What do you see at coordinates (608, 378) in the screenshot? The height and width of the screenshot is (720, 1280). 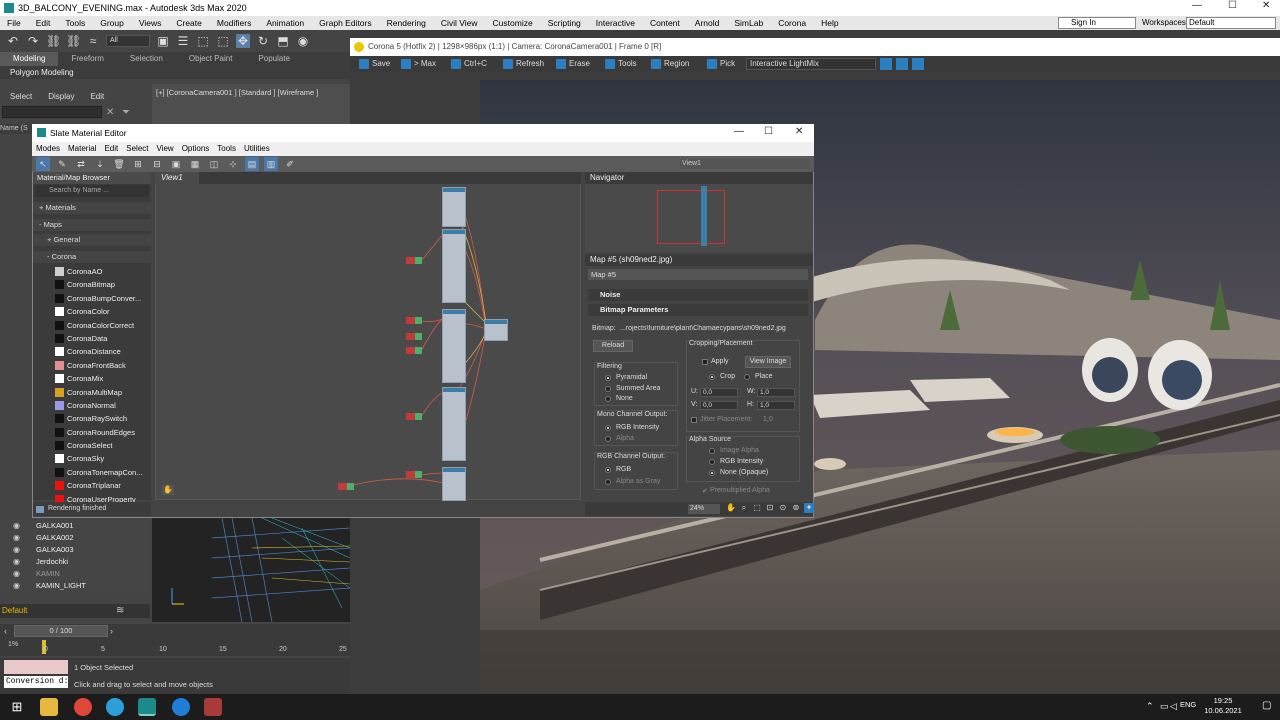 I see `filter-pyramidal-radio` at bounding box center [608, 378].